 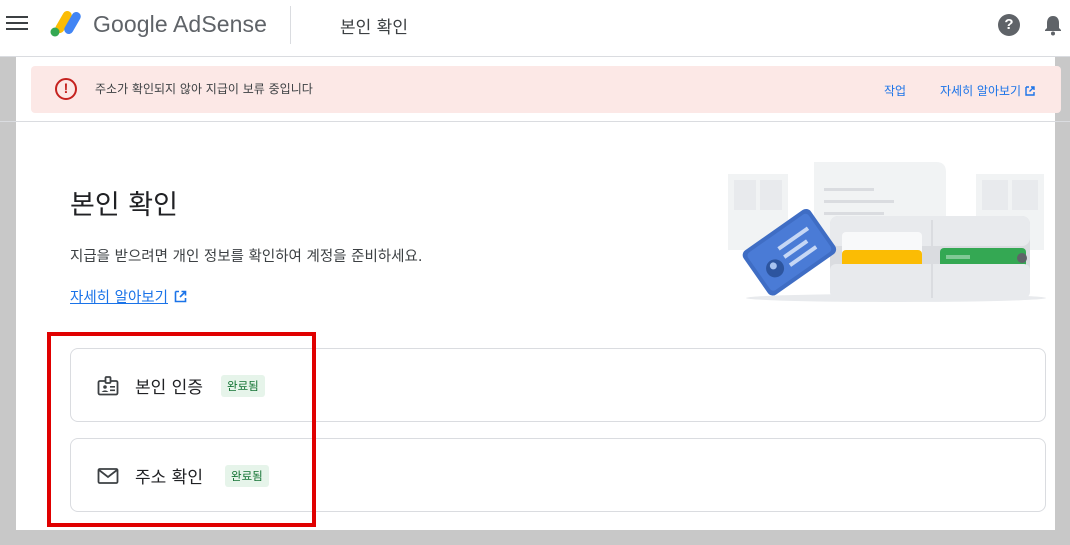 I want to click on alert-action-link: 작업, so click(x=895, y=90).